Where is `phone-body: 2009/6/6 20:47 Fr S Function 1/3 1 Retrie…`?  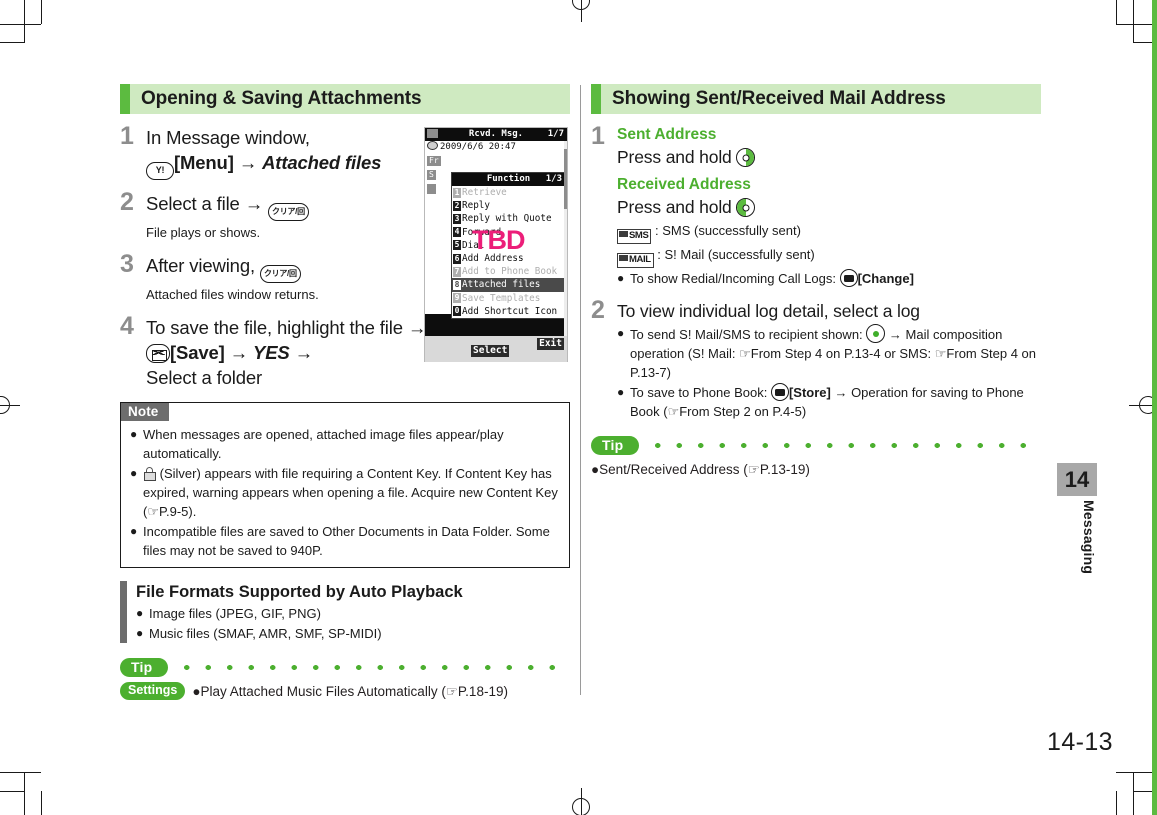 phone-body: 2009/6/6 20:47 Fr S Function 1/3 1 Retrie… is located at coordinates (496, 238).